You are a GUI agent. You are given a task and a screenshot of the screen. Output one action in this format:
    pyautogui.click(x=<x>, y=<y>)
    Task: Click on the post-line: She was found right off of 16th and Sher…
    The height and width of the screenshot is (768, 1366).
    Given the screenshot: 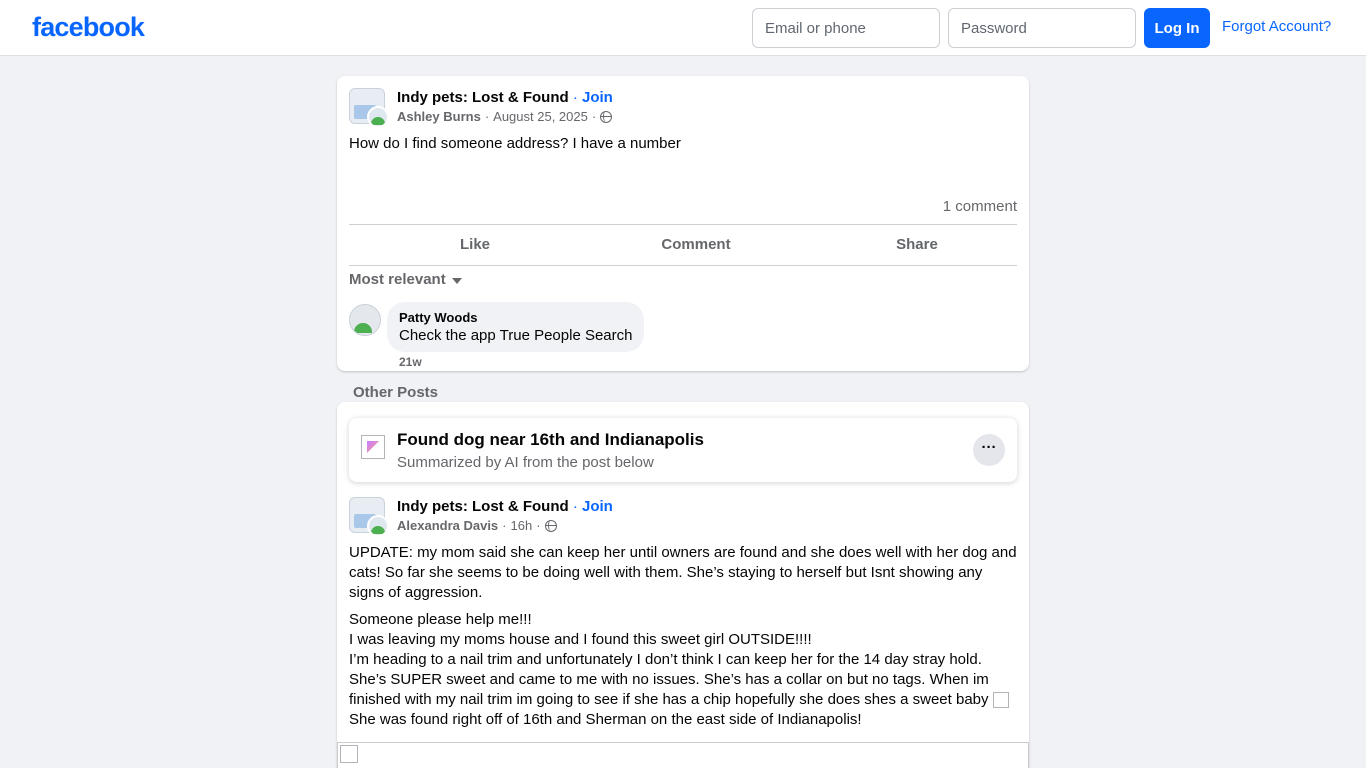 What is the action you would take?
    pyautogui.click(x=605, y=719)
    